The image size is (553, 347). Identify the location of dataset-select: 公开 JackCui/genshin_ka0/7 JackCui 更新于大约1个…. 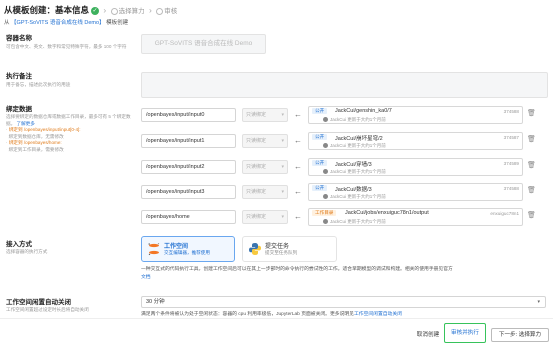
(415, 115).